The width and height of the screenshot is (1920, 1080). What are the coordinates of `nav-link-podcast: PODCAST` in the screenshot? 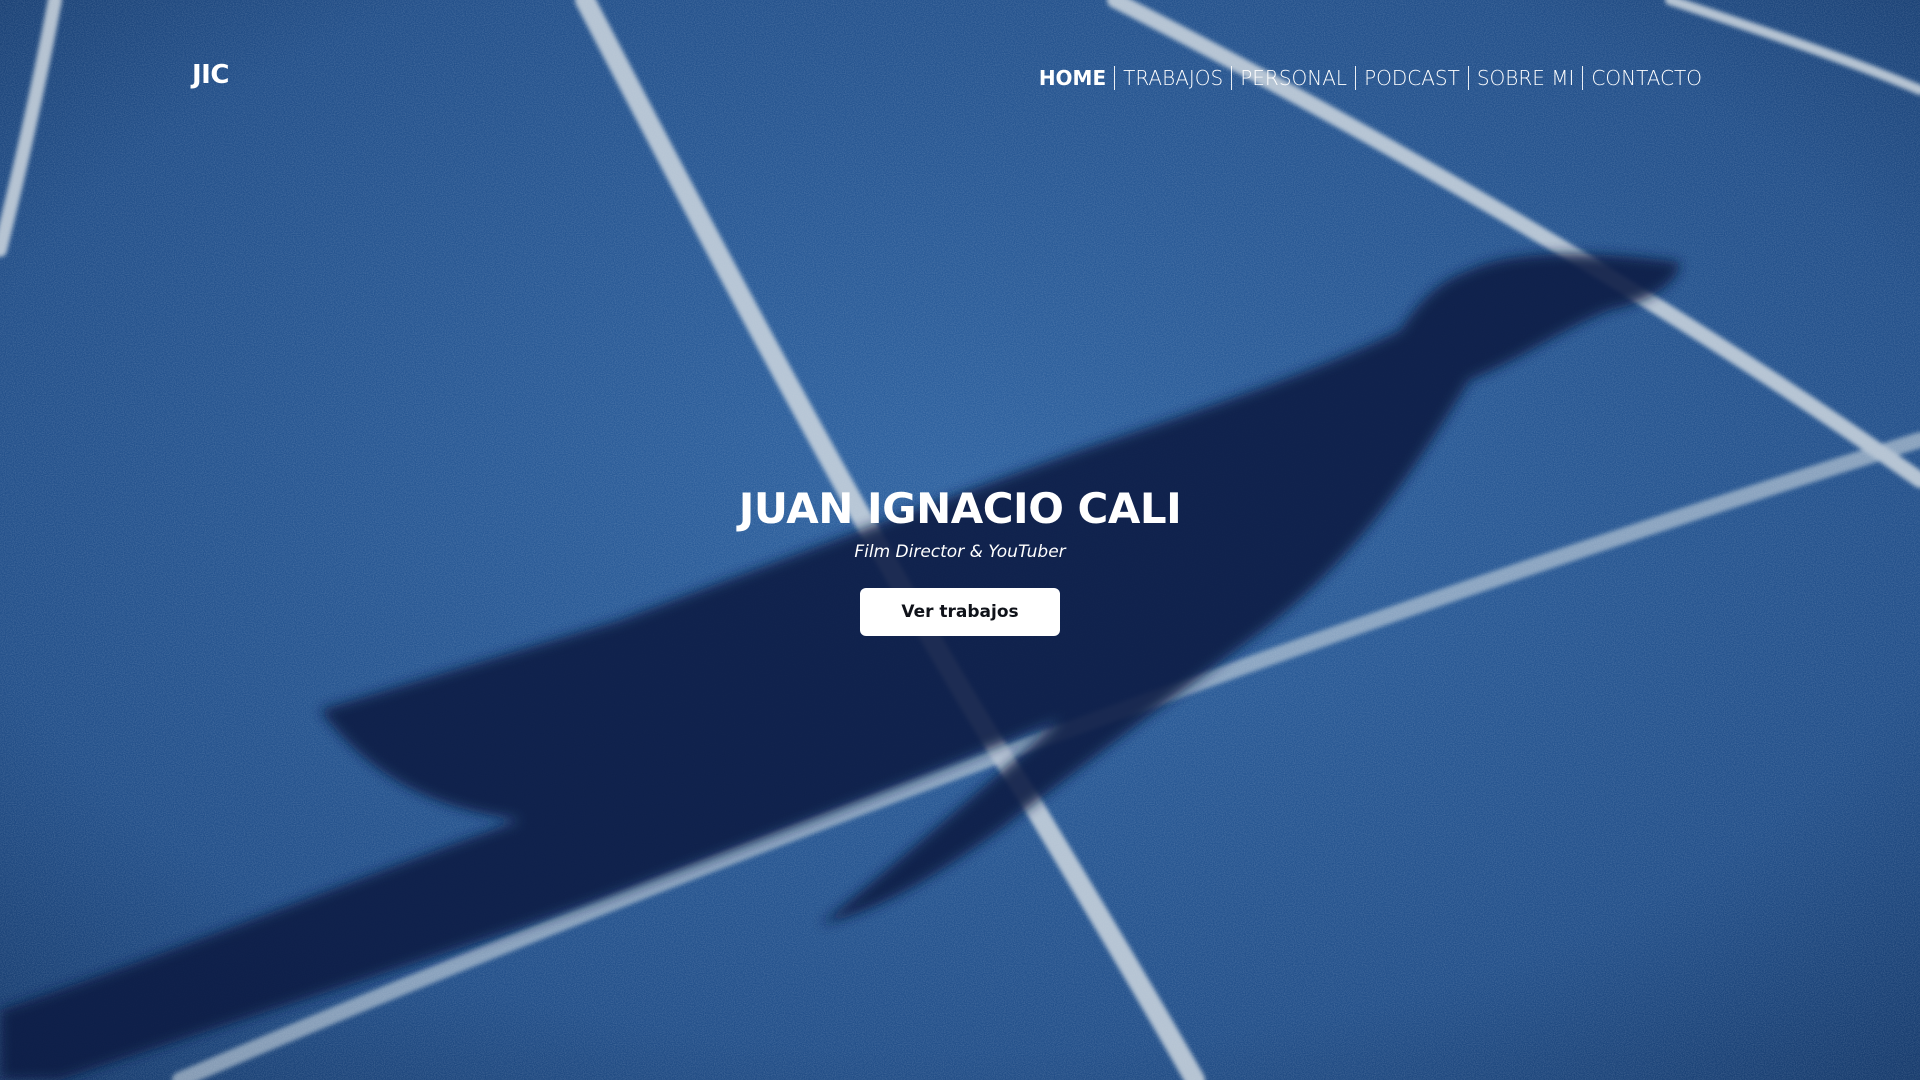 It's located at (1412, 78).